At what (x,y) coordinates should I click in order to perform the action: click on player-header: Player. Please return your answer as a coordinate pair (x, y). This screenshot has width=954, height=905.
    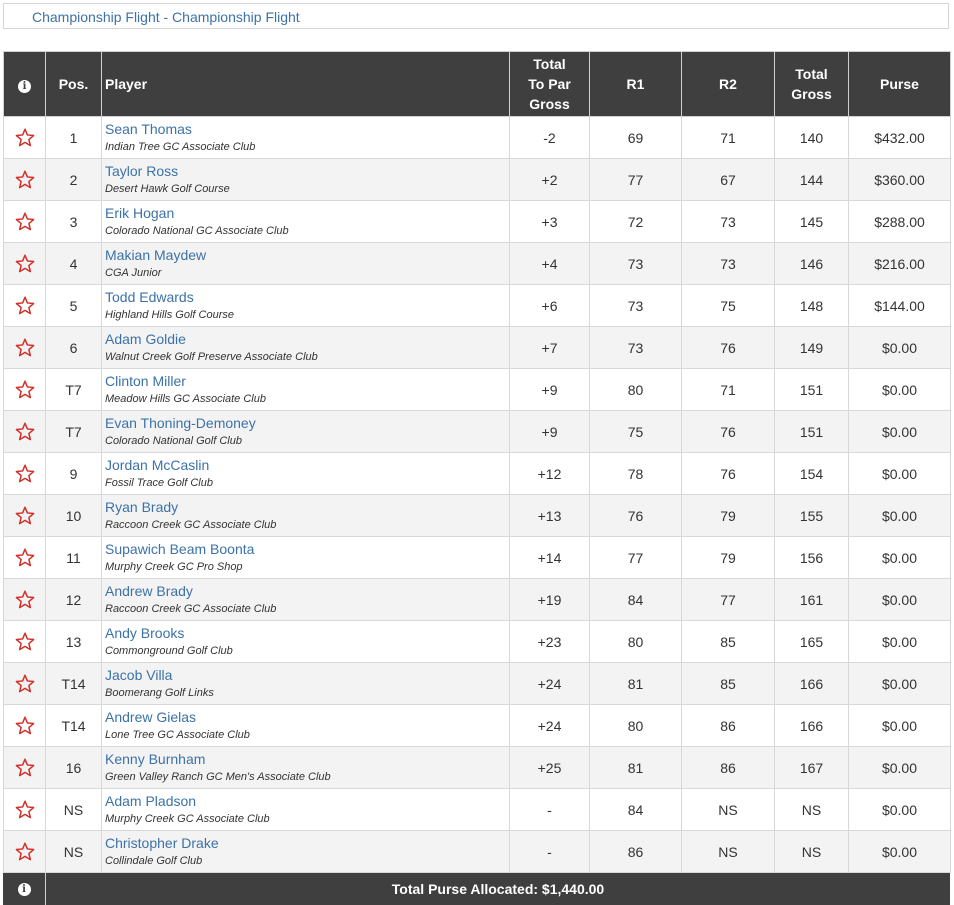
    Looking at the image, I should click on (305, 84).